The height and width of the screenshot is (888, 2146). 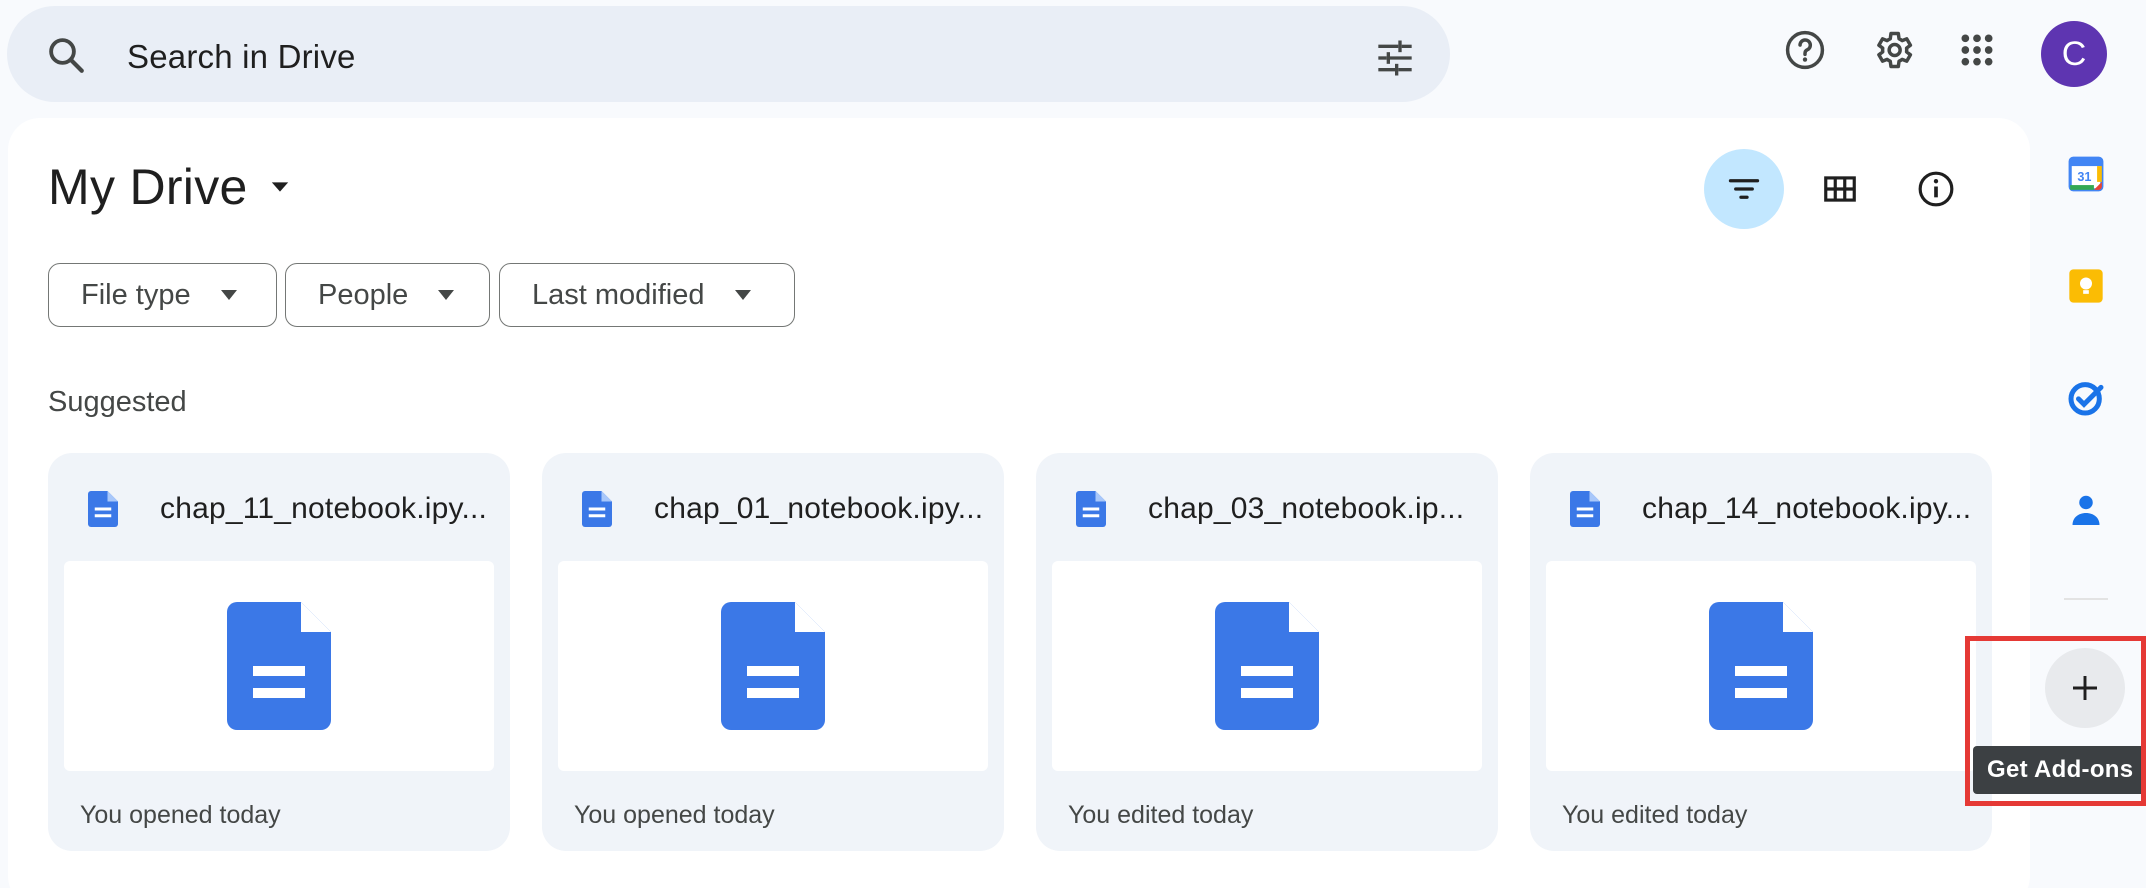 I want to click on file-card: chap_03_notebook.ip... You edited today, so click(x=1267, y=652).